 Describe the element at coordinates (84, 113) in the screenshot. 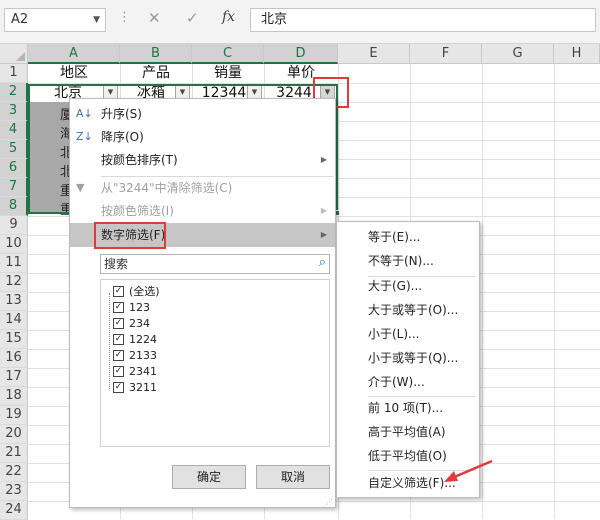

I see `sort-ascending-icon: A↓` at that location.